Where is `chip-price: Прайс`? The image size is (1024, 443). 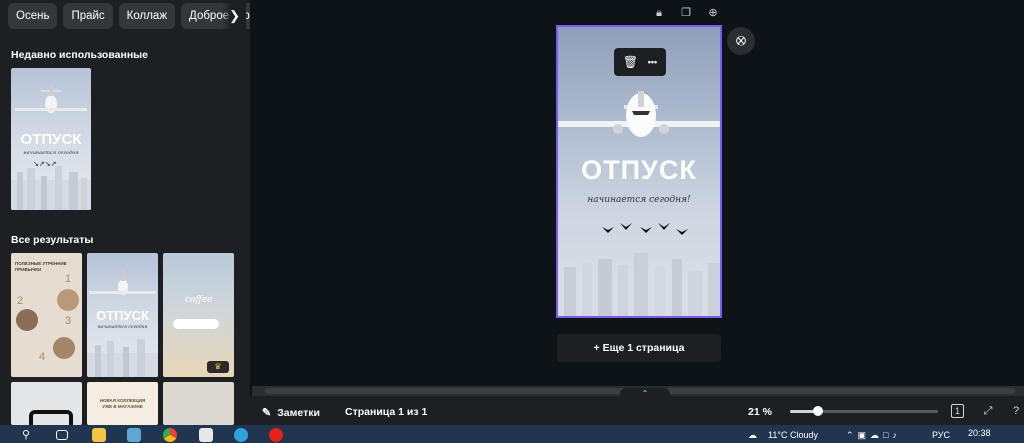
chip-price: Прайс is located at coordinates (88, 16).